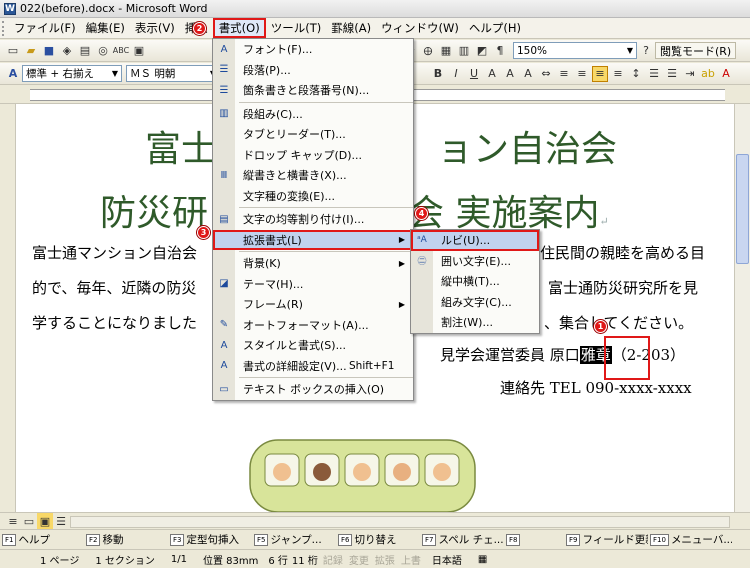 This screenshot has width=750, height=568. What do you see at coordinates (375, 9) in the screenshot?
I see `title-bar: W 022(before).docx - Microsoft Word` at bounding box center [375, 9].